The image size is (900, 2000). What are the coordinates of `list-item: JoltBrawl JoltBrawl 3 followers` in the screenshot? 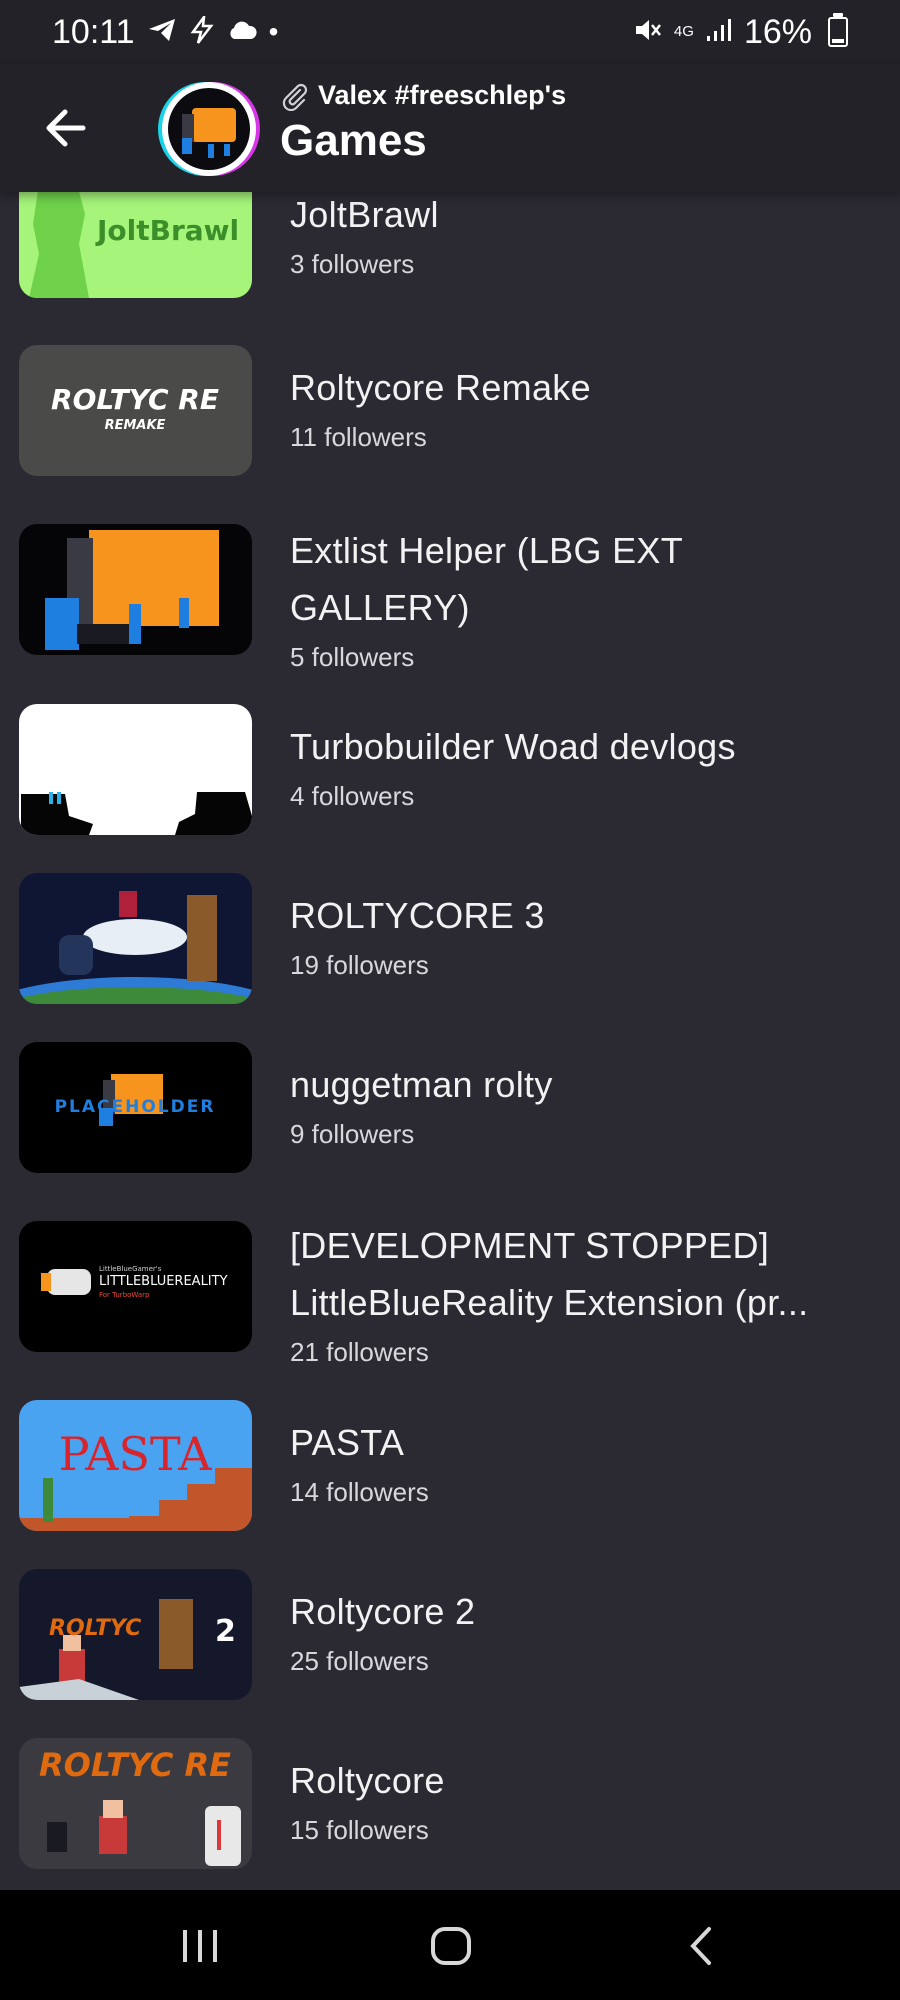 It's located at (450, 268).